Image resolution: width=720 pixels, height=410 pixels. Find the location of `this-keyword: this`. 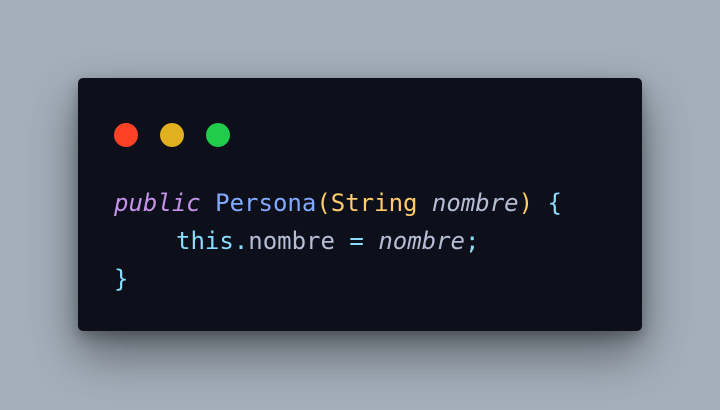

this-keyword: this is located at coordinates (205, 241).